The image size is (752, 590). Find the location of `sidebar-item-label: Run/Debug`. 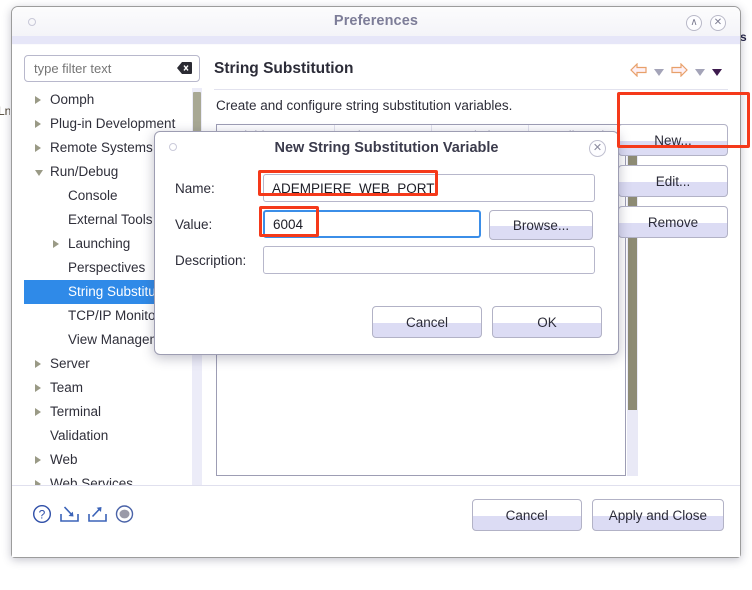

sidebar-item-label: Run/Debug is located at coordinates (84, 171).